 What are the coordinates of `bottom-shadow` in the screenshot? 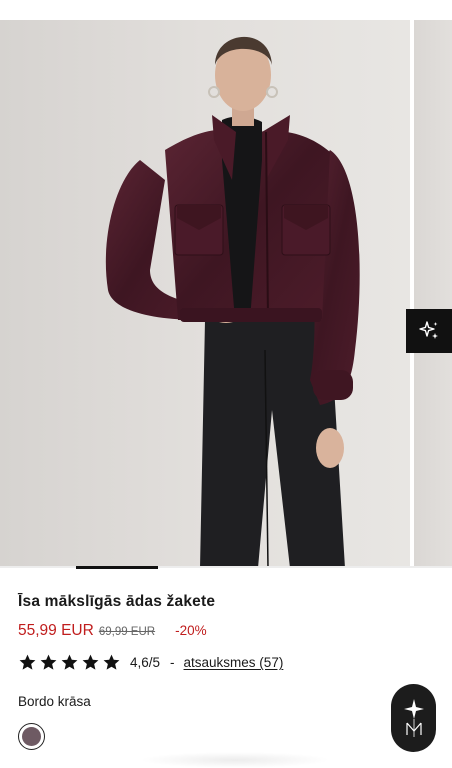 It's located at (235, 760).